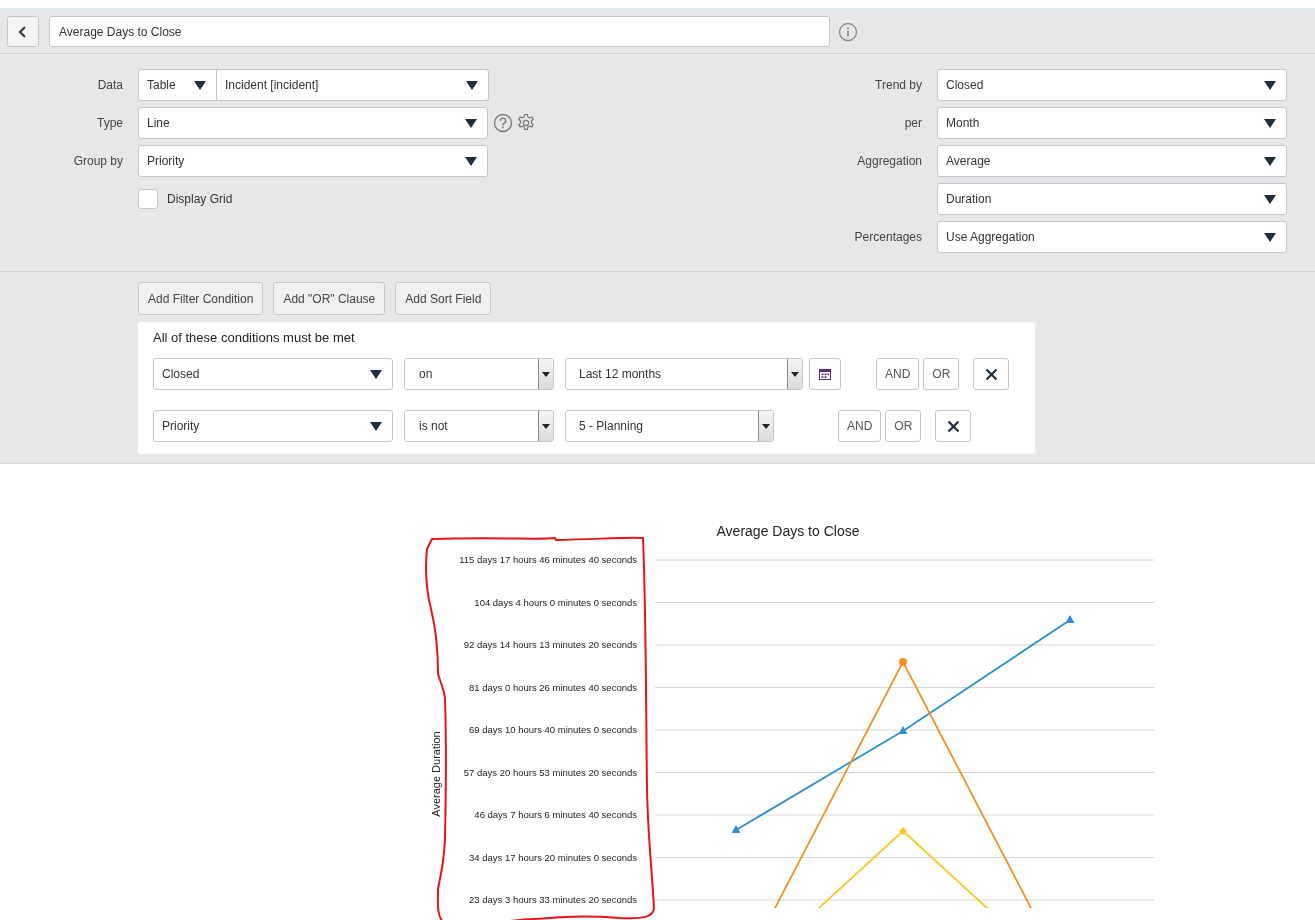  What do you see at coordinates (889, 161) in the screenshot?
I see `field-label: Aggregation` at bounding box center [889, 161].